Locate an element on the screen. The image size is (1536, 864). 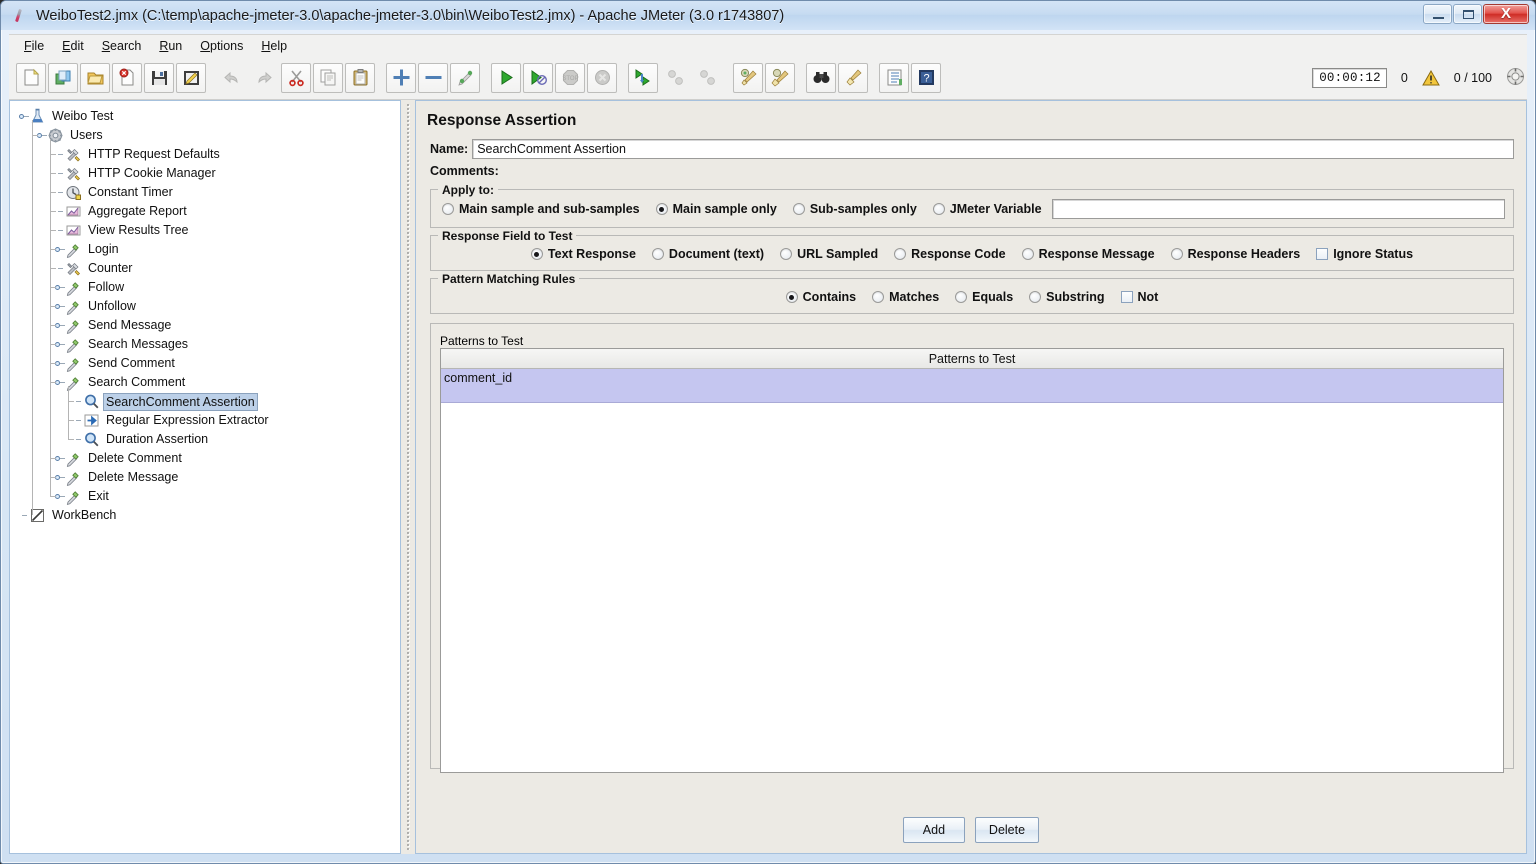
add-button: Add is located at coordinates (933, 830).